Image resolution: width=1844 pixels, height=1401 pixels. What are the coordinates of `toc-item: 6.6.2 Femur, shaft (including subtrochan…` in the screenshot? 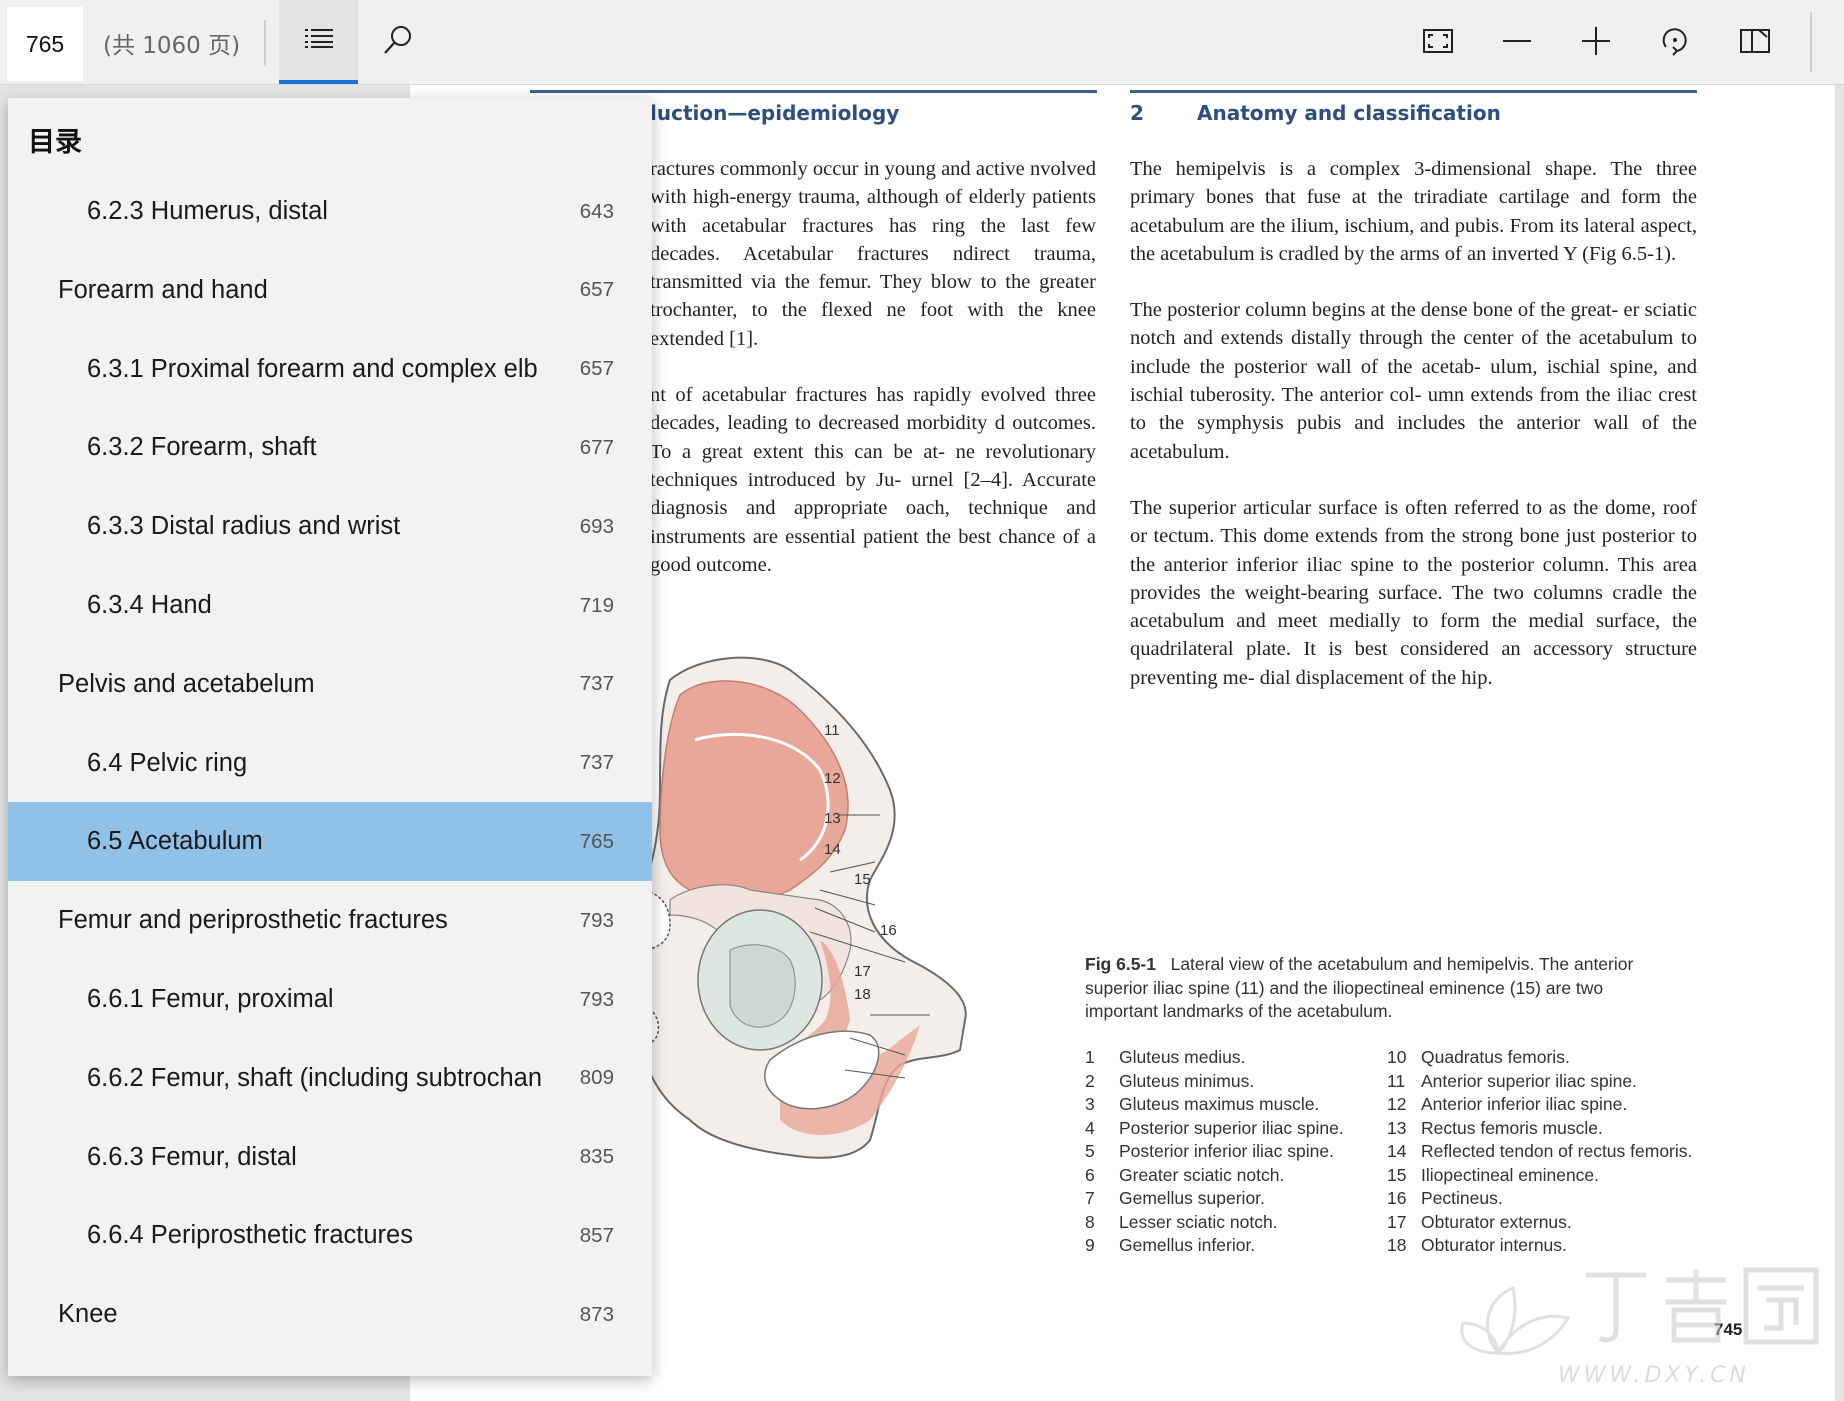 It's located at (330, 1078).